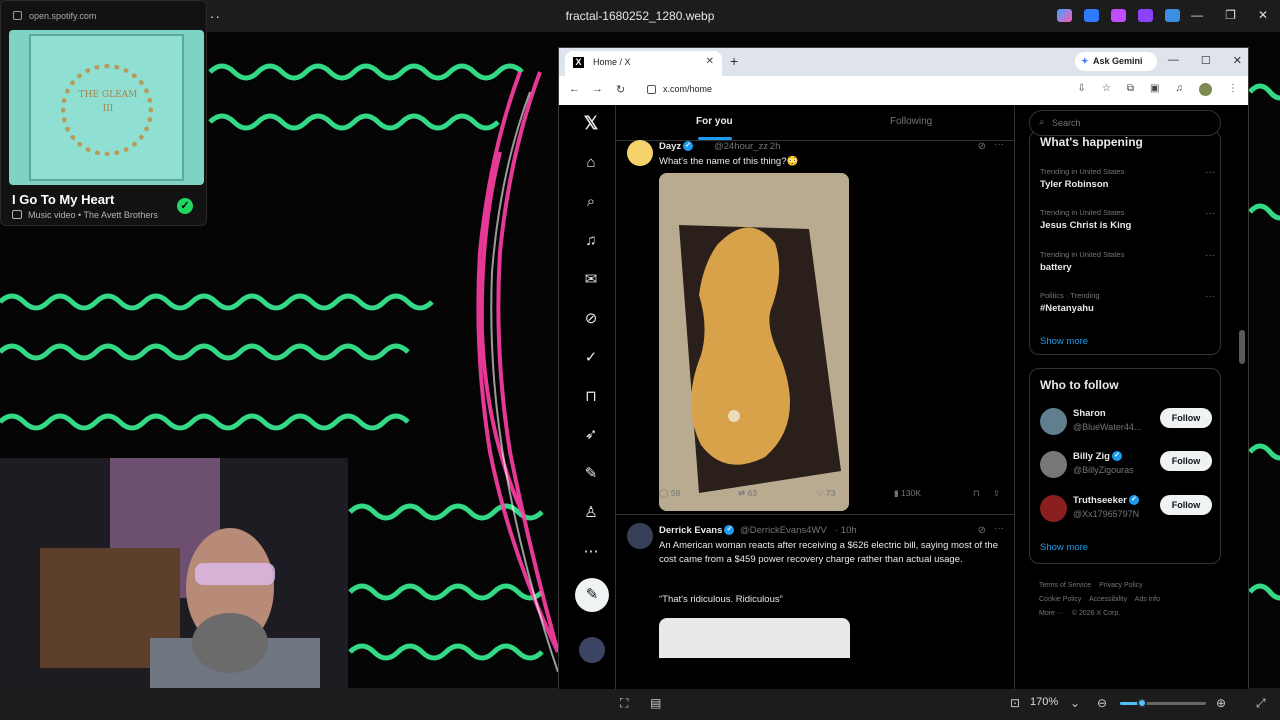 This screenshot has width=1280, height=720. What do you see at coordinates (714, 121) in the screenshot?
I see `tab-for-you: For you` at bounding box center [714, 121].